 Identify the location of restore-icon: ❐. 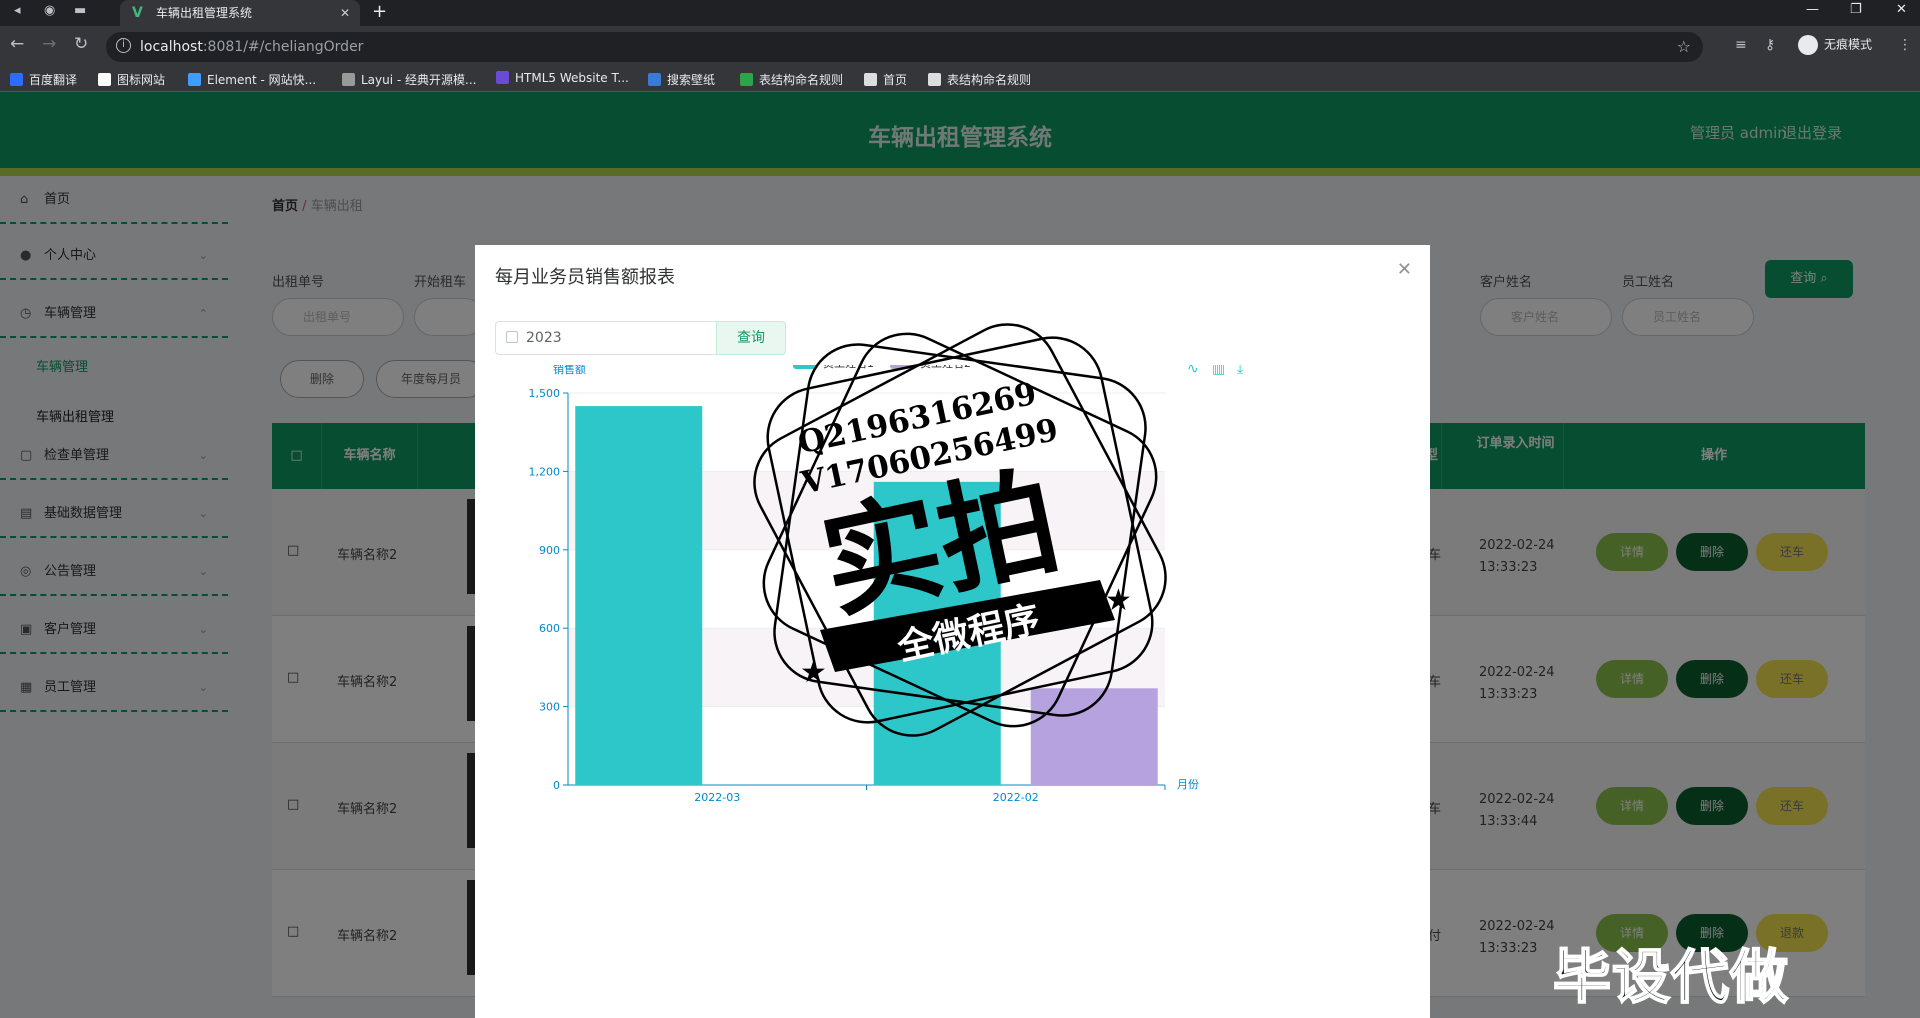
(1856, 10).